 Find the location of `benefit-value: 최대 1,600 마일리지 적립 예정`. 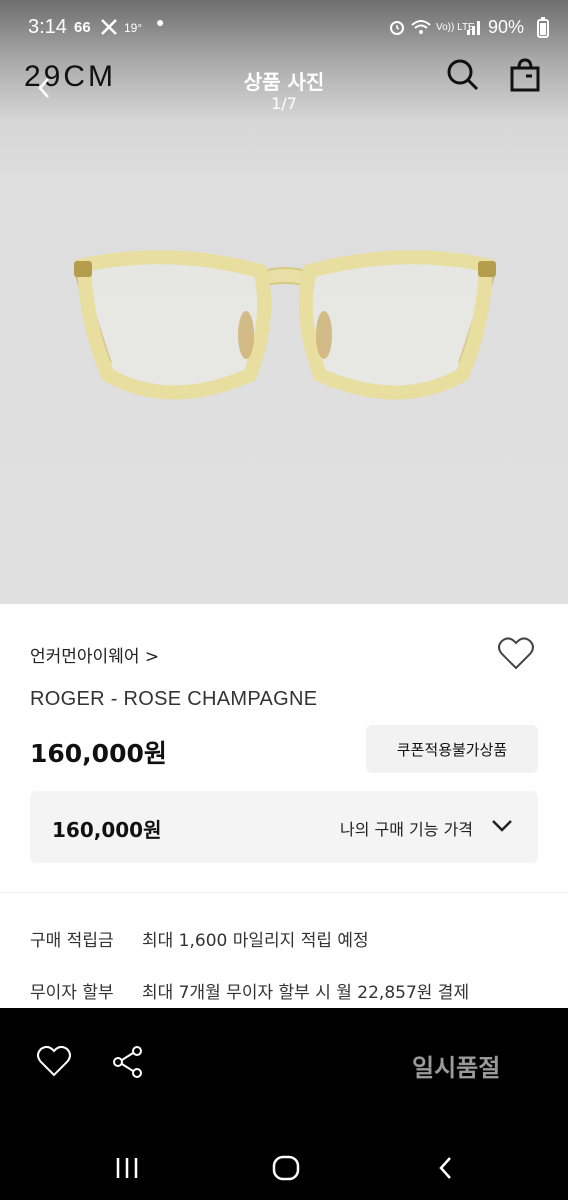

benefit-value: 최대 1,600 마일리지 적립 예정 is located at coordinates (255, 941).